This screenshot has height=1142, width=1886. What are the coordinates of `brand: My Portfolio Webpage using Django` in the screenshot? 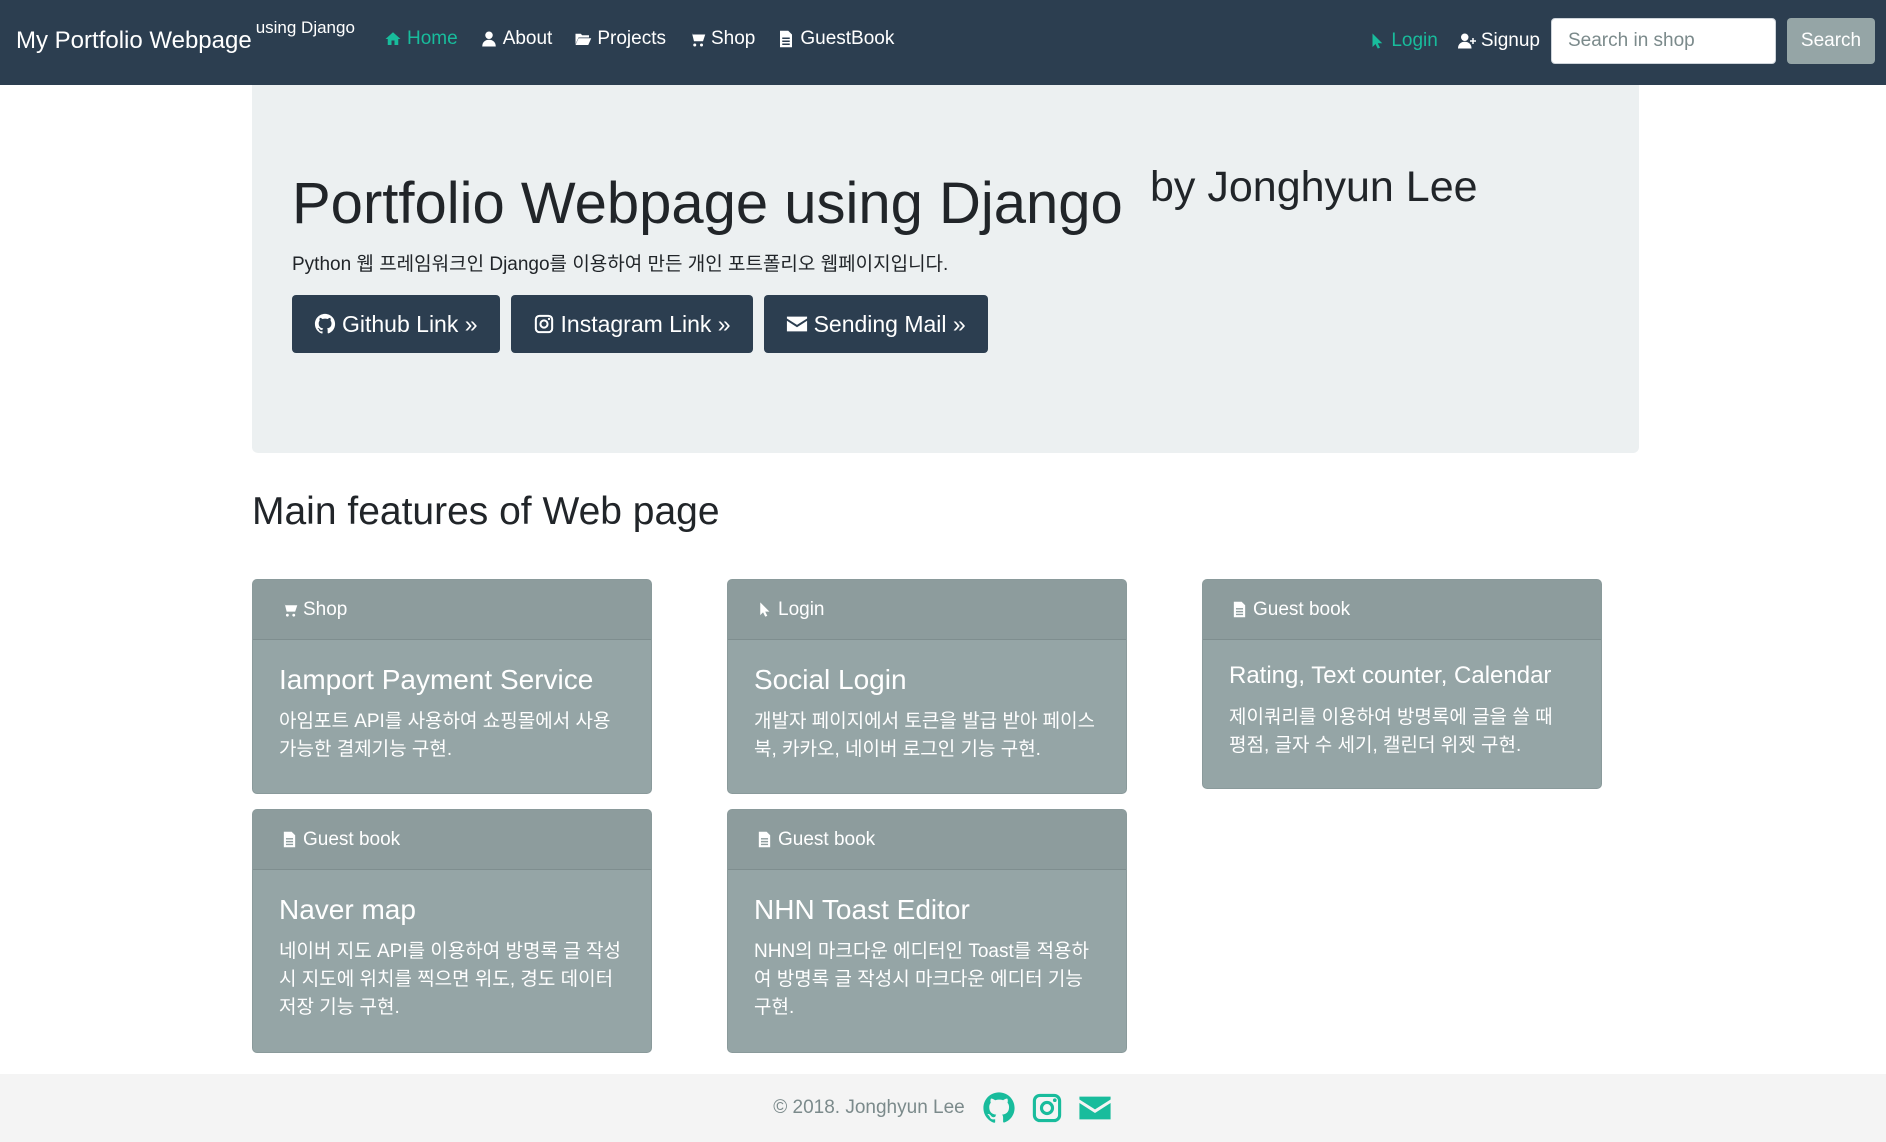 It's located at (185, 36).